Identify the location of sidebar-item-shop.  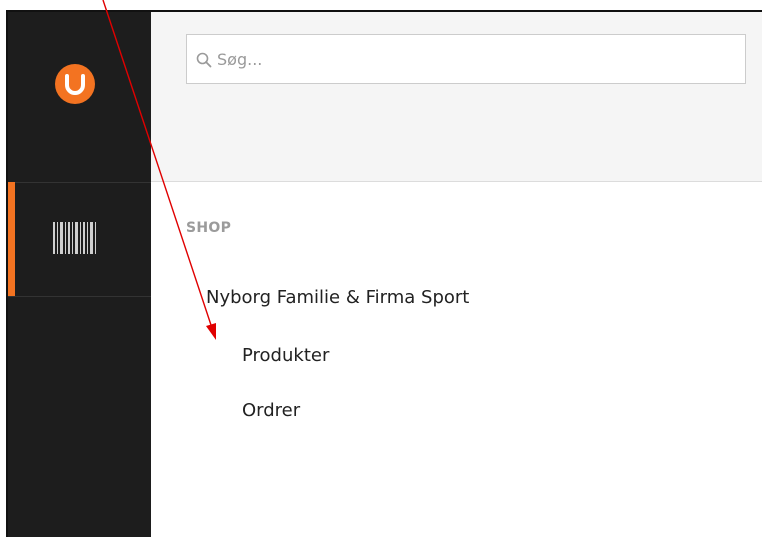
(79, 239).